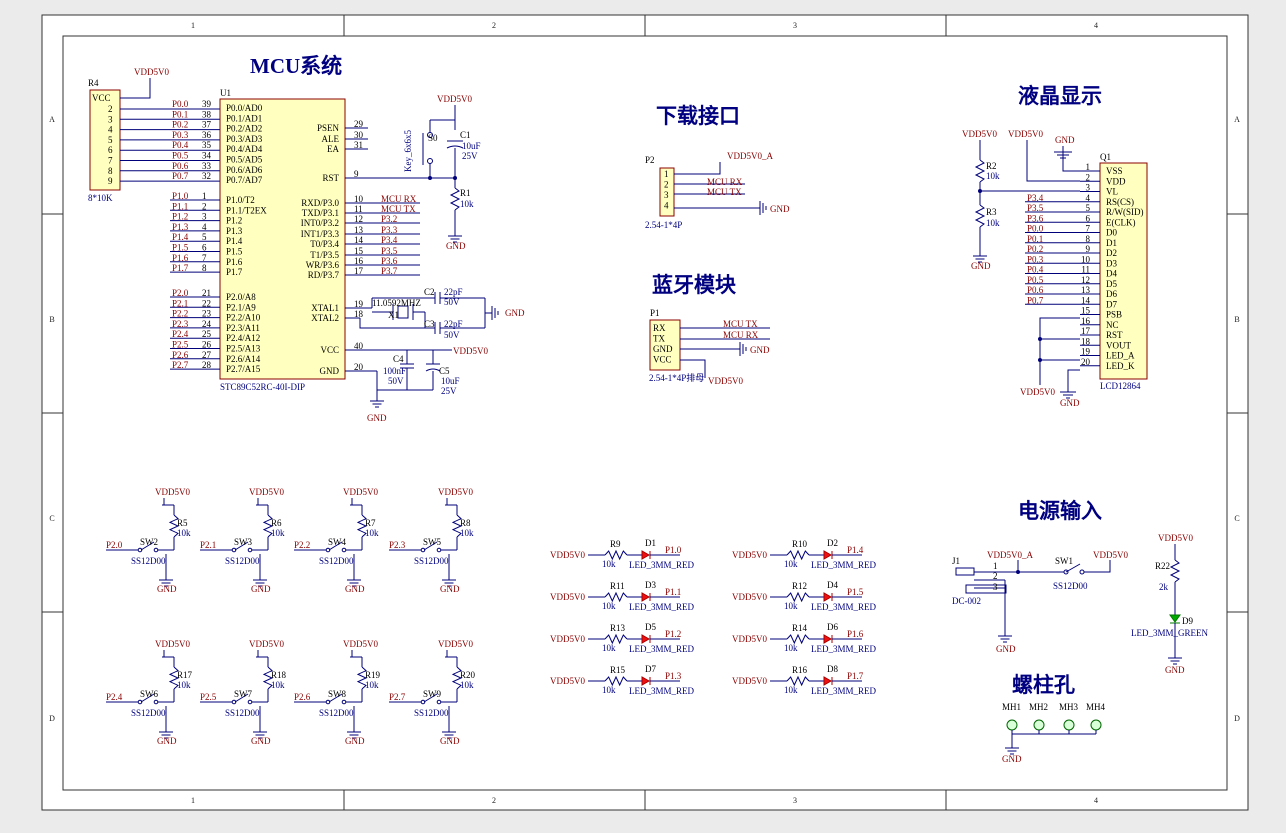  I want to click on led-d-ref: D4, so click(832, 585).